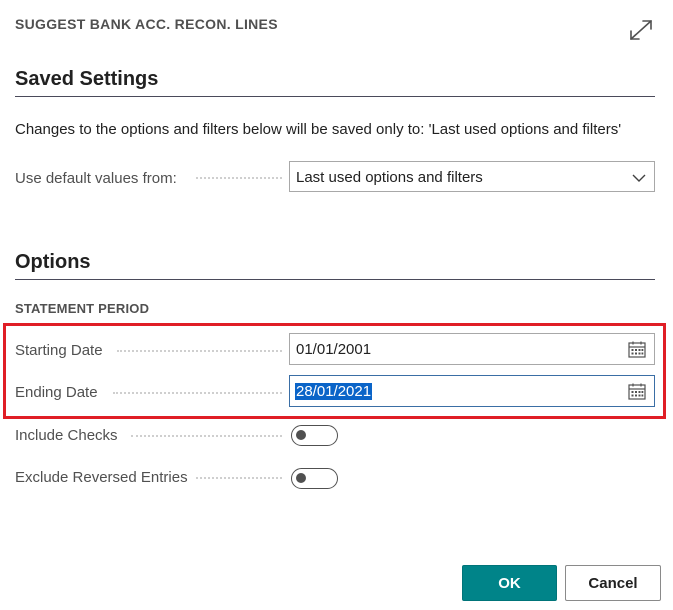 This screenshot has width=673, height=610. Describe the element at coordinates (197, 393) in the screenshot. I see `ending-date-leader` at that location.